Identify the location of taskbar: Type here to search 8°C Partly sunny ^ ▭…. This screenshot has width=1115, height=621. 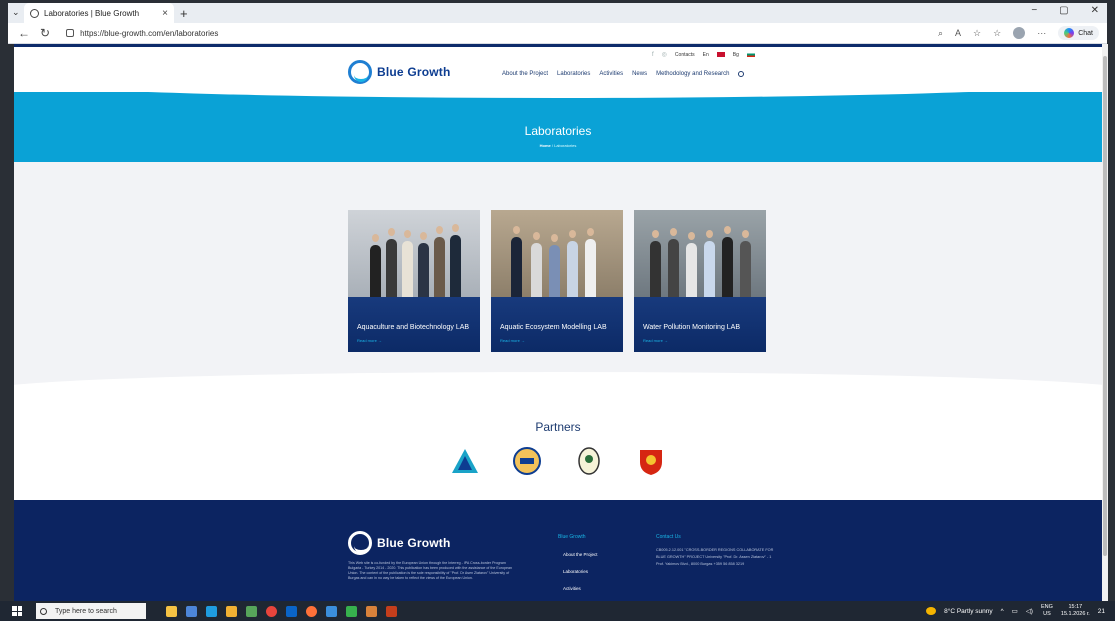
(557, 611).